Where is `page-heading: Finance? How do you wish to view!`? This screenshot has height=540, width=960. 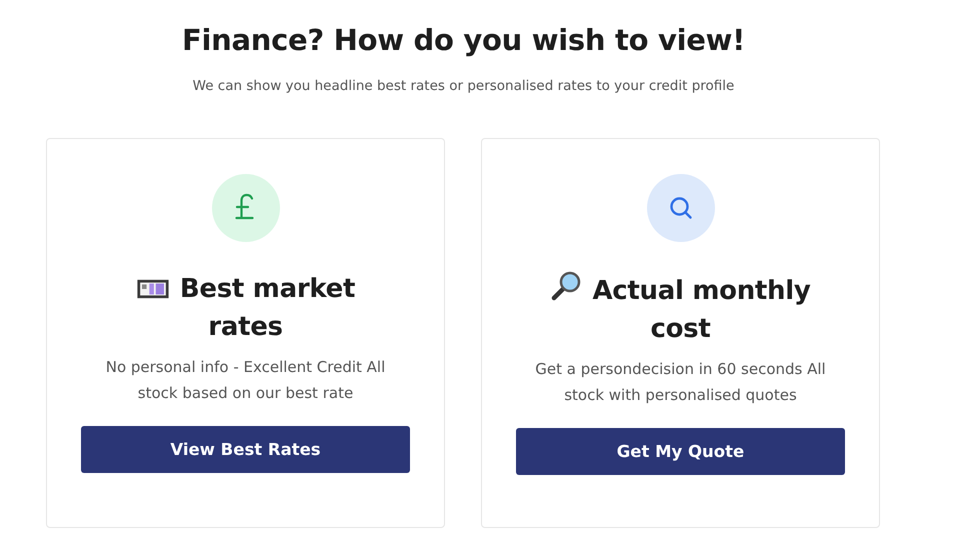 page-heading: Finance? How do you wish to view! is located at coordinates (464, 40).